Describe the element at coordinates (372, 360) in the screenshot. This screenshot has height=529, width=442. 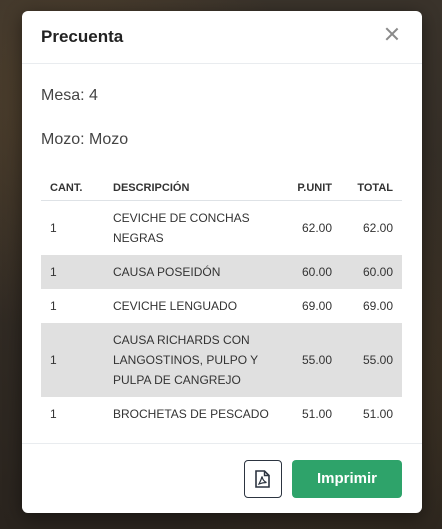
I see `row-total: 55.00` at that location.